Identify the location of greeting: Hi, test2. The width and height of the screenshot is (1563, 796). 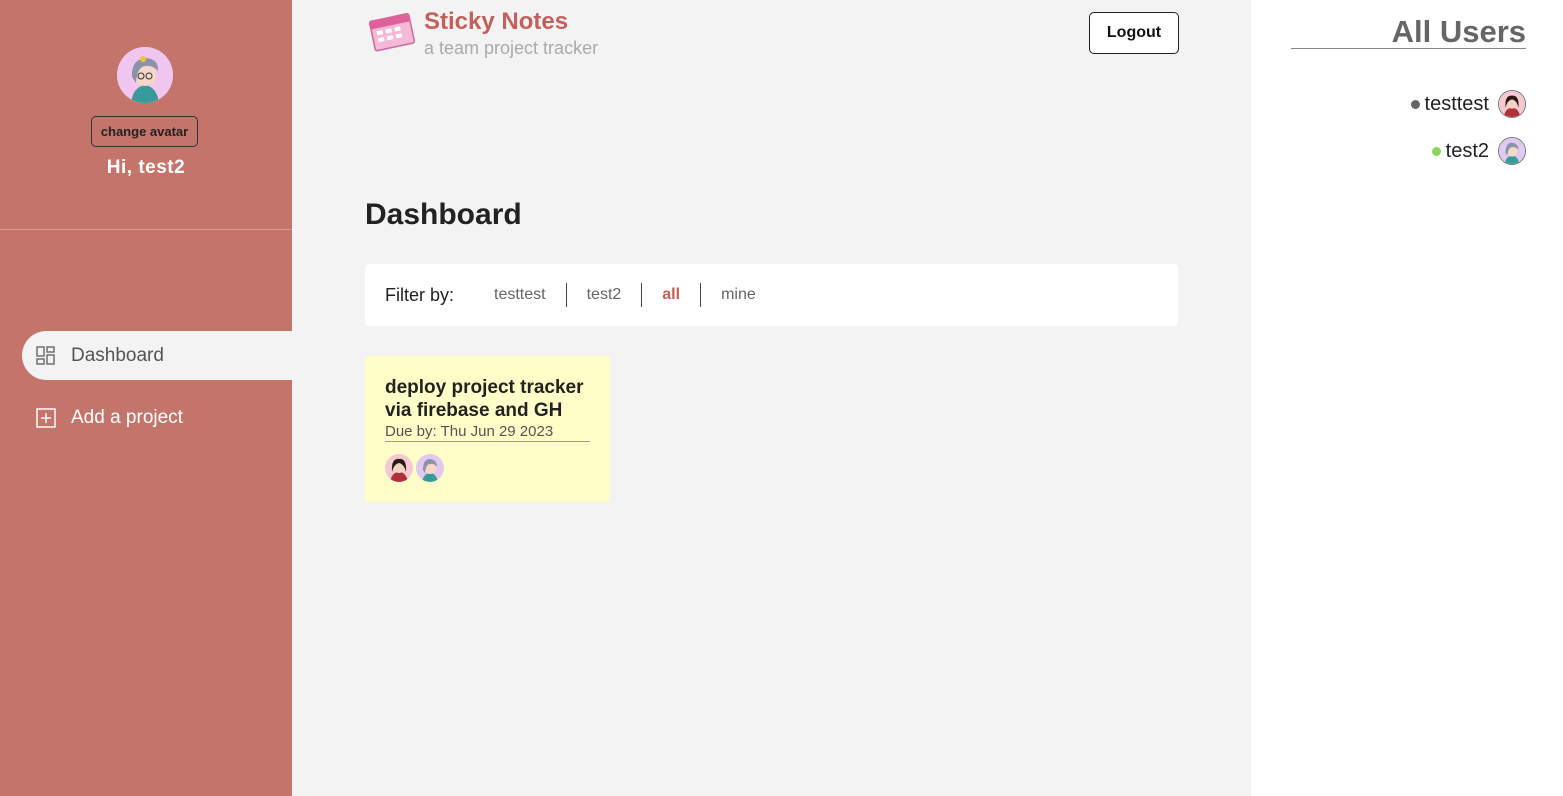
(146, 167).